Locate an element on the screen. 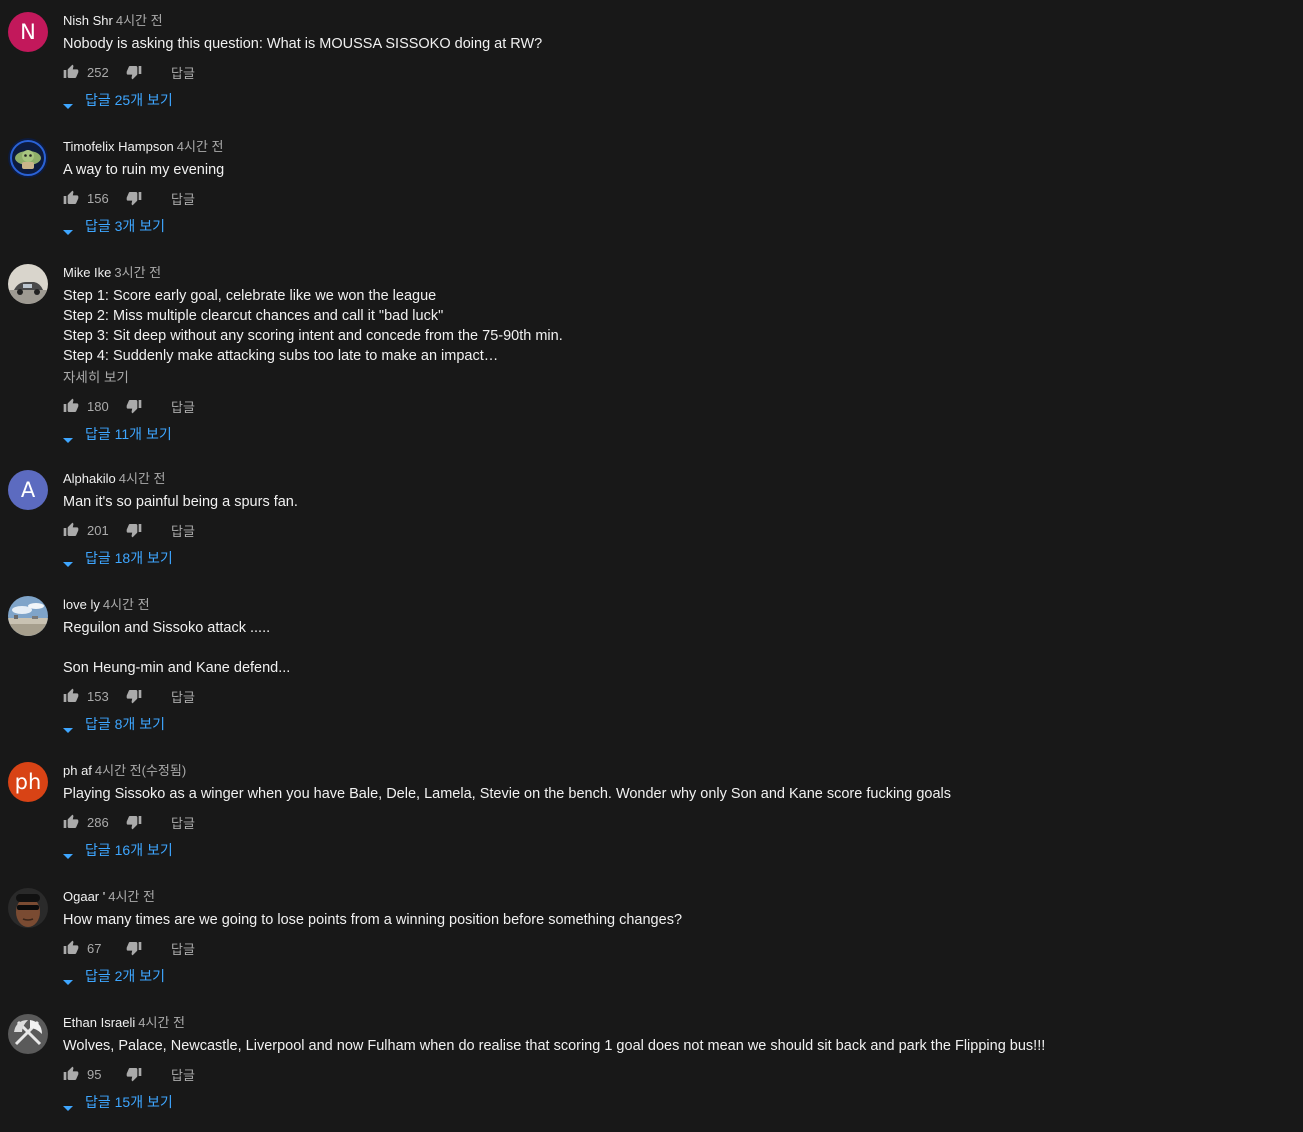 Image resolution: width=1303 pixels, height=1132 pixels. comment-actions: 153 답글 is located at coordinates (683, 696).